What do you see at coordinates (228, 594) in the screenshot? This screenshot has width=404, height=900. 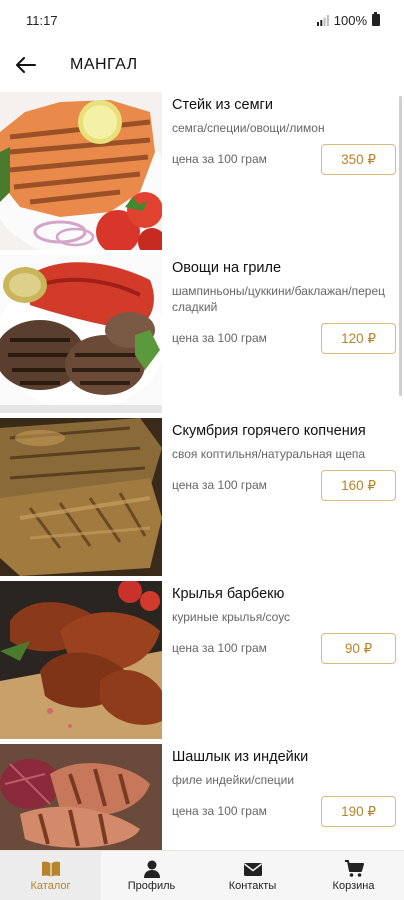 I see `product-name: Крылья барбекю` at bounding box center [228, 594].